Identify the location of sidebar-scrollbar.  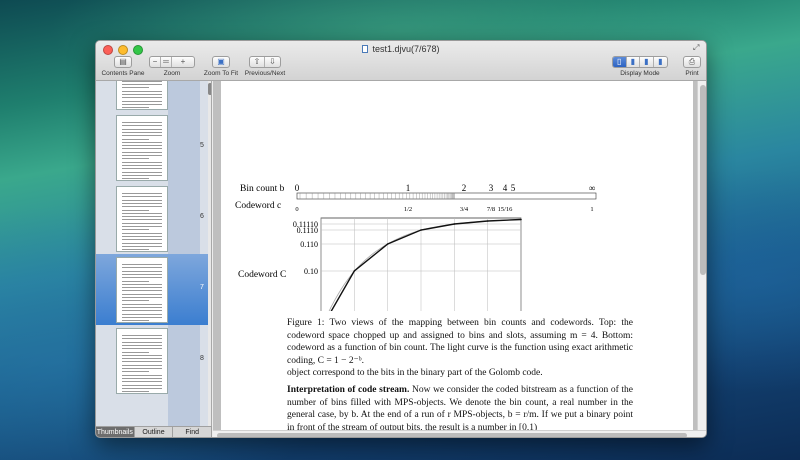
(209, 253).